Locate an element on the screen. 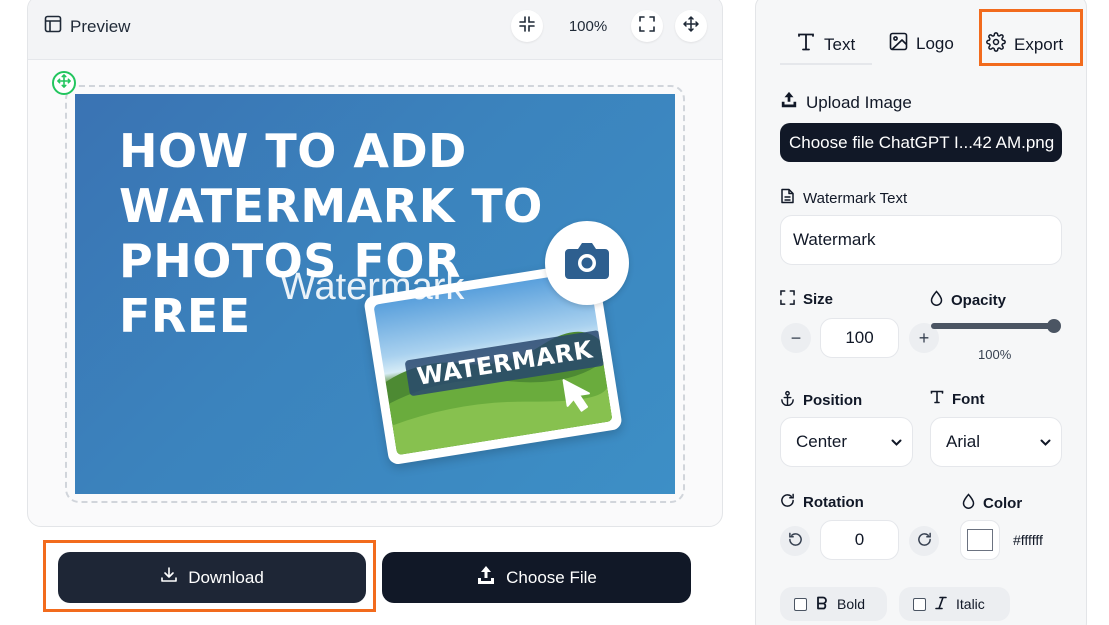 The height and width of the screenshot is (625, 1109). italic-icon is located at coordinates (941, 604).